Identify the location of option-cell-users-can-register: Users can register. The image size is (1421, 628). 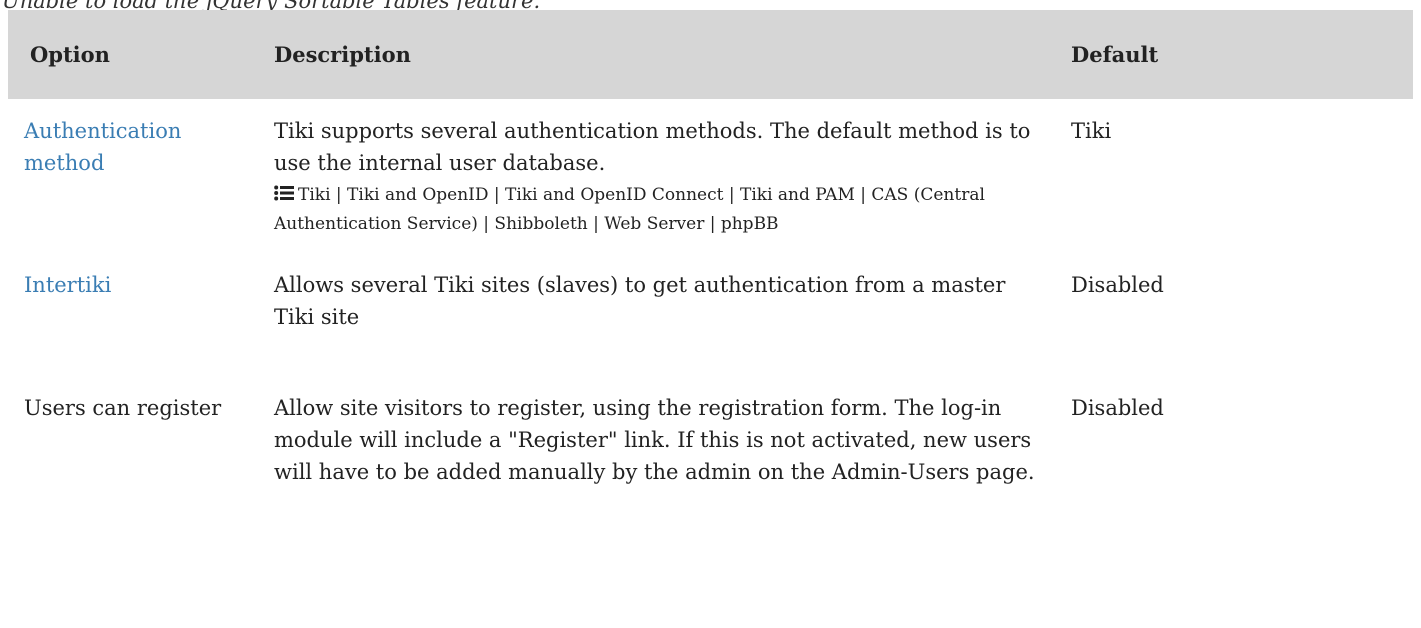
(123, 408).